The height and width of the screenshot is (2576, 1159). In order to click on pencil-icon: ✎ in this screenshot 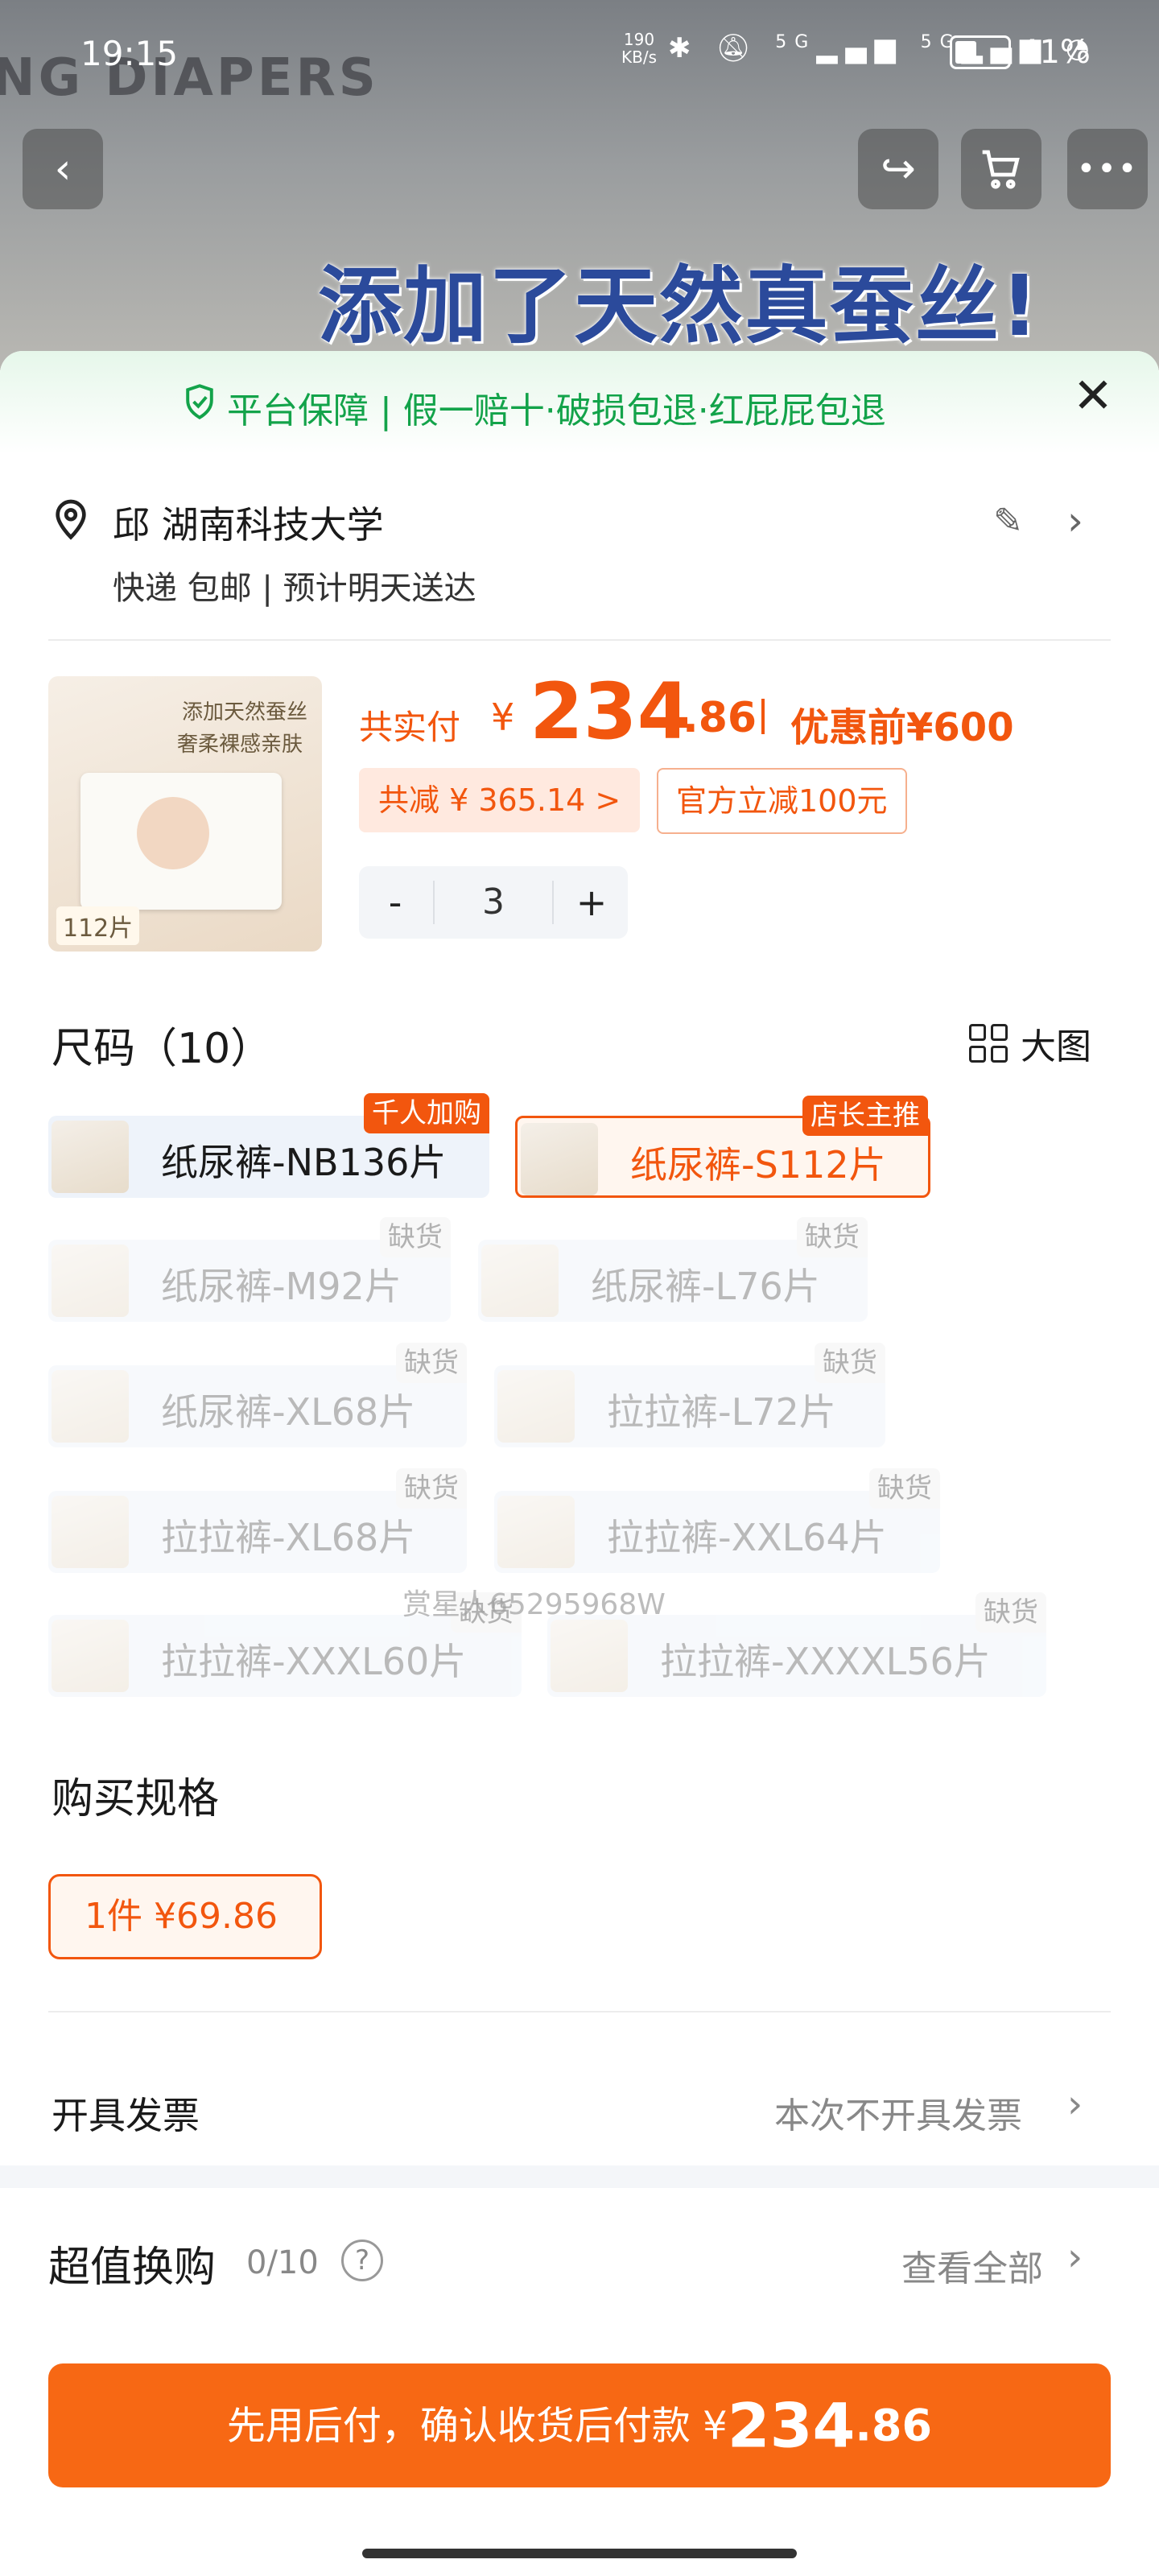, I will do `click(1008, 521)`.